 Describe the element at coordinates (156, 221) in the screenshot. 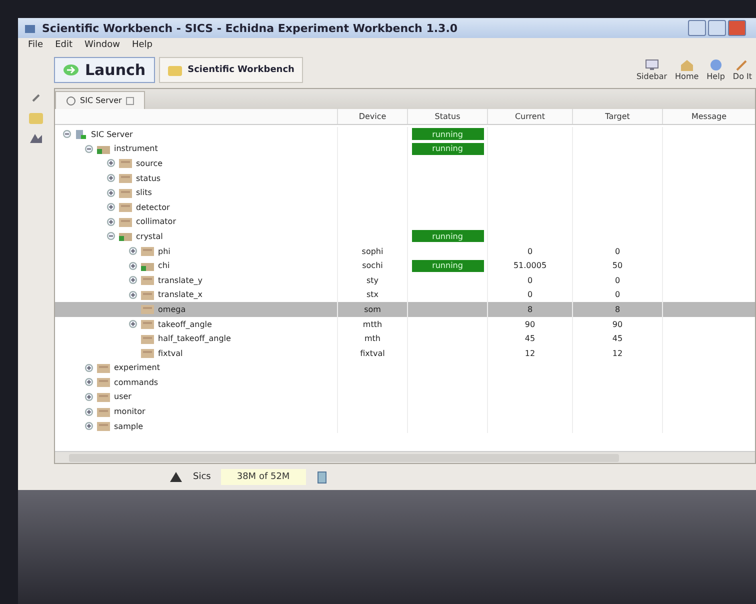

I see `tree-item: collimator` at that location.